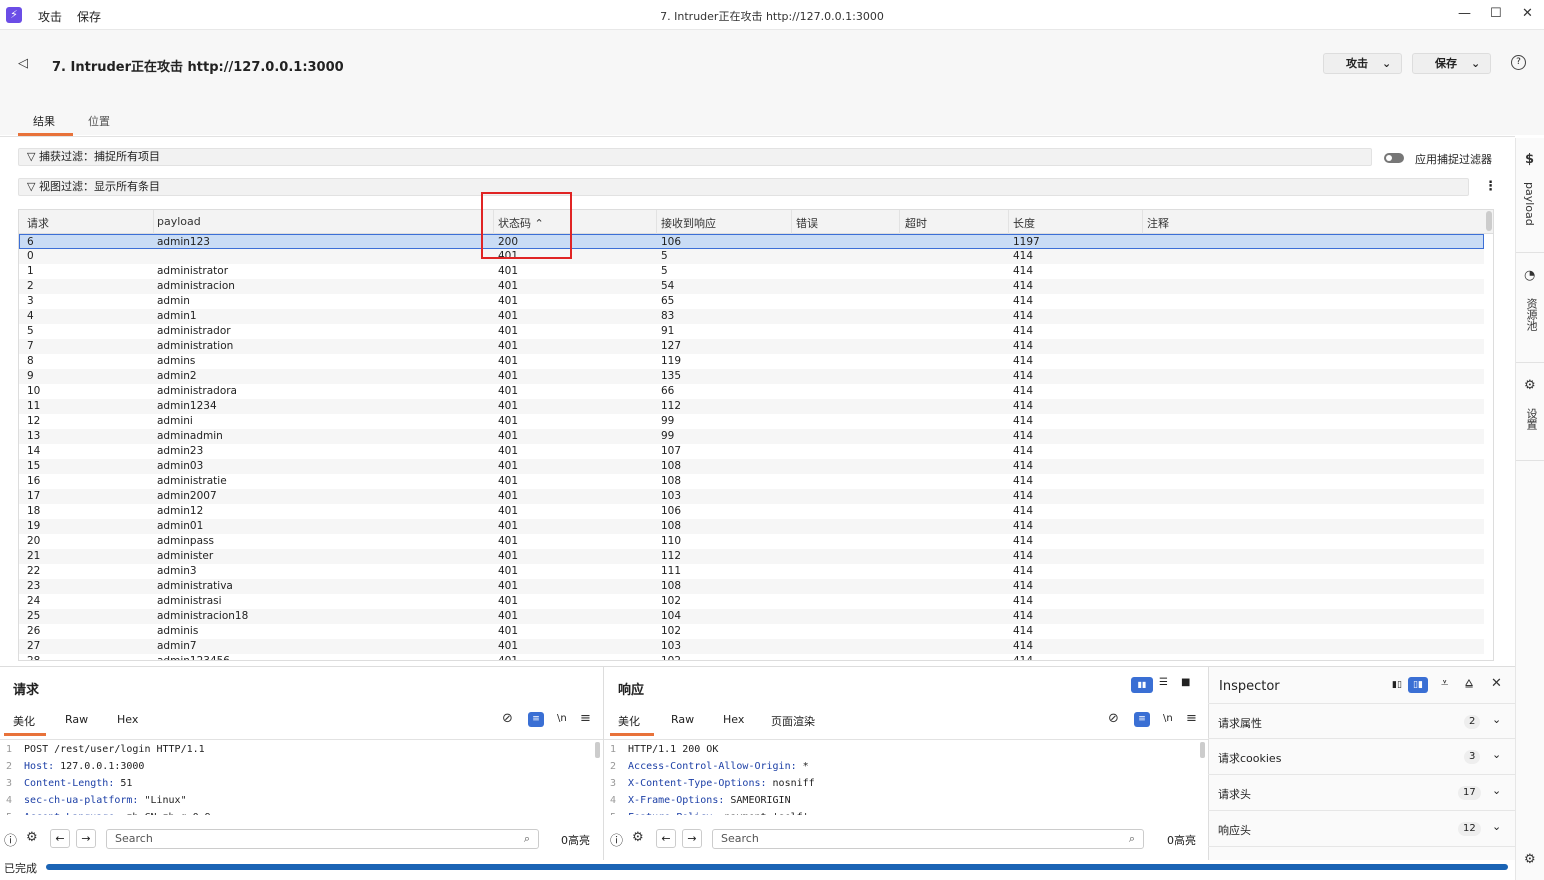 This screenshot has height=880, width=1544. What do you see at coordinates (1527, 13) in the screenshot?
I see `close-window-icon: ✕` at bounding box center [1527, 13].